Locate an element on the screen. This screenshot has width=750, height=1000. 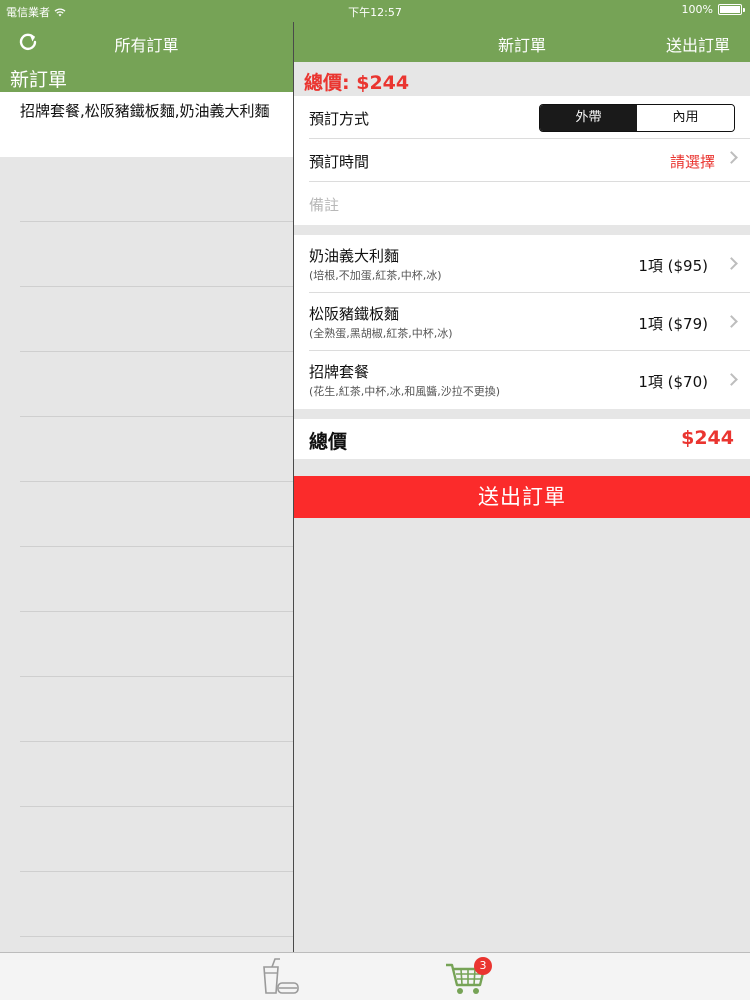
battery-percent: 100% is located at coordinates (697, 9).